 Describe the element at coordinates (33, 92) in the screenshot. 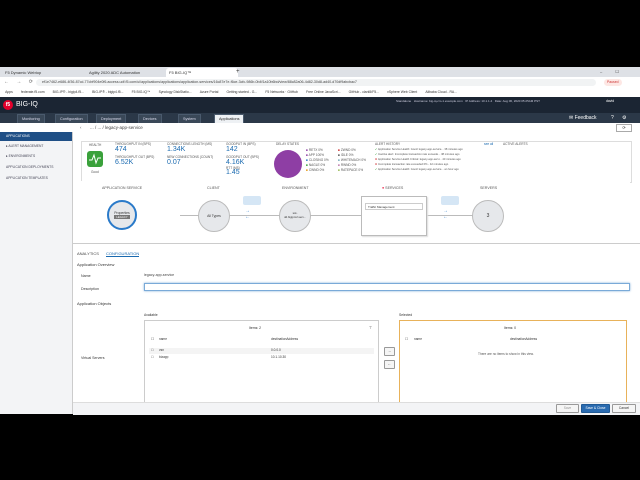

I see `bookmark: federate.f5.com` at that location.